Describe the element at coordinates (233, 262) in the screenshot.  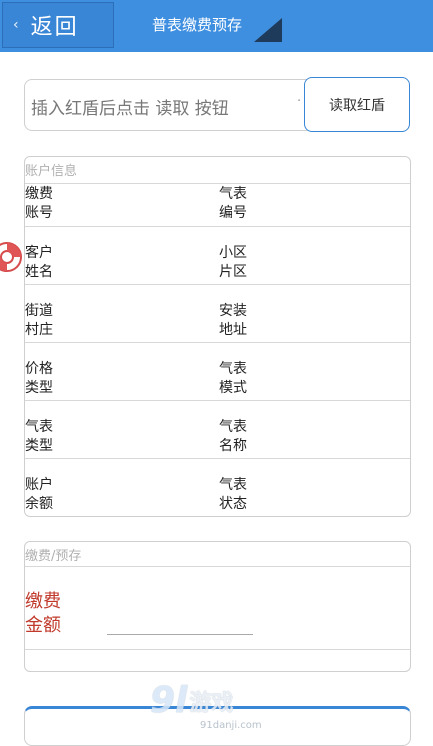
I see `label-district: 小区 片区` at that location.